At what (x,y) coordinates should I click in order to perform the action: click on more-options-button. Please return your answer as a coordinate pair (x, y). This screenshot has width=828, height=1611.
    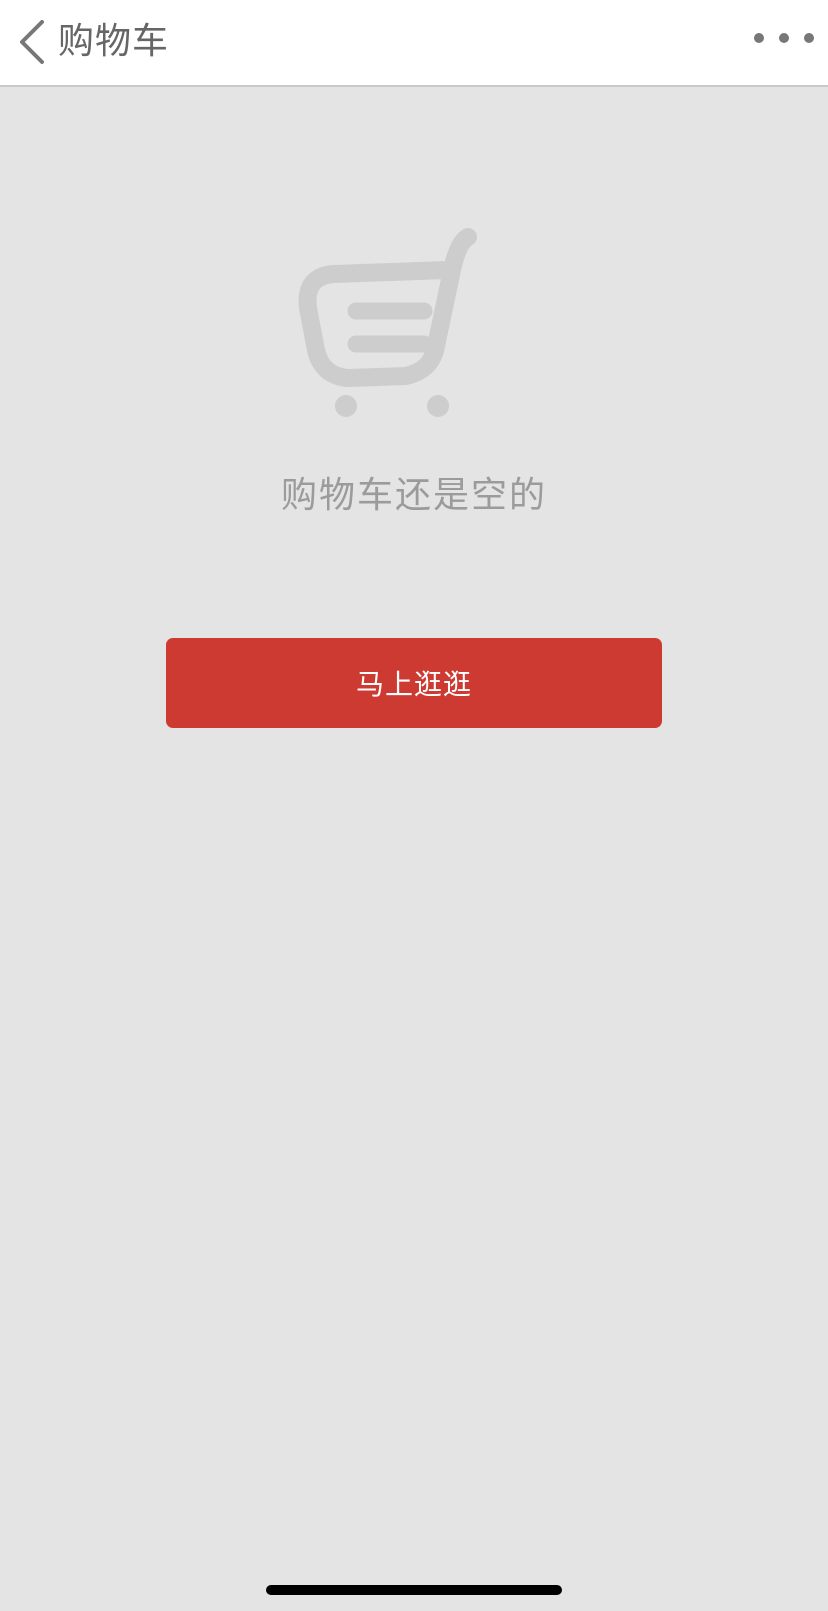
    Looking at the image, I should click on (784, 38).